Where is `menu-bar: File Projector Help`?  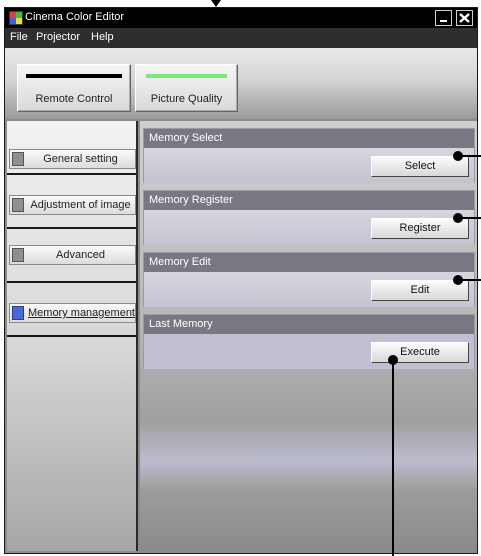
menu-bar: File Projector Help is located at coordinates (241, 38).